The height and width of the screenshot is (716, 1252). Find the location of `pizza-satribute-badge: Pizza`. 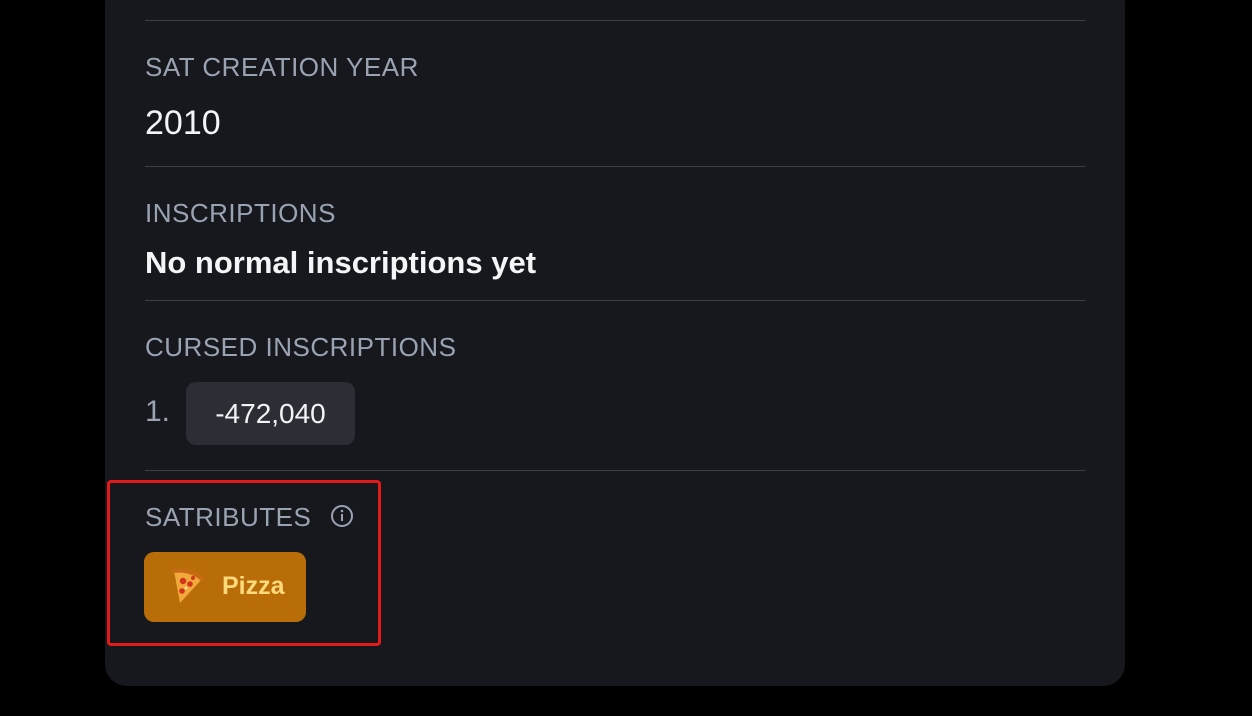

pizza-satribute-badge: Pizza is located at coordinates (225, 587).